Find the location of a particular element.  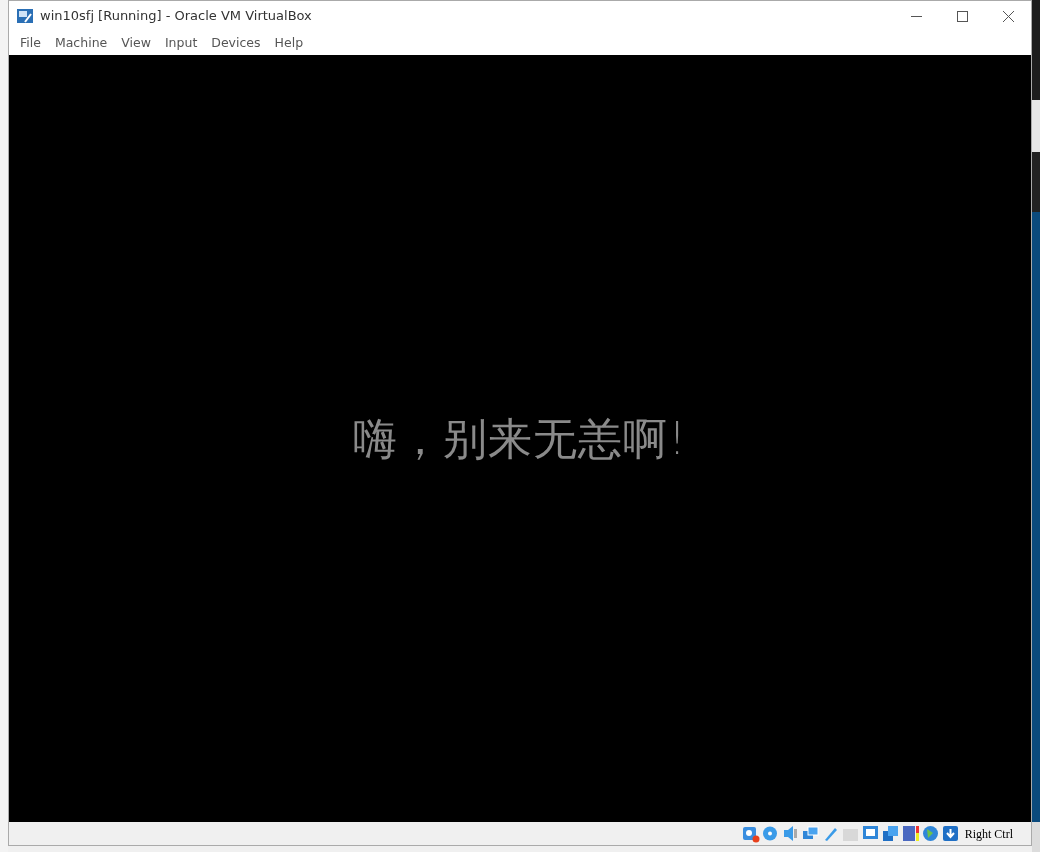

host-key-label: Right Ctrl is located at coordinates (988, 834).